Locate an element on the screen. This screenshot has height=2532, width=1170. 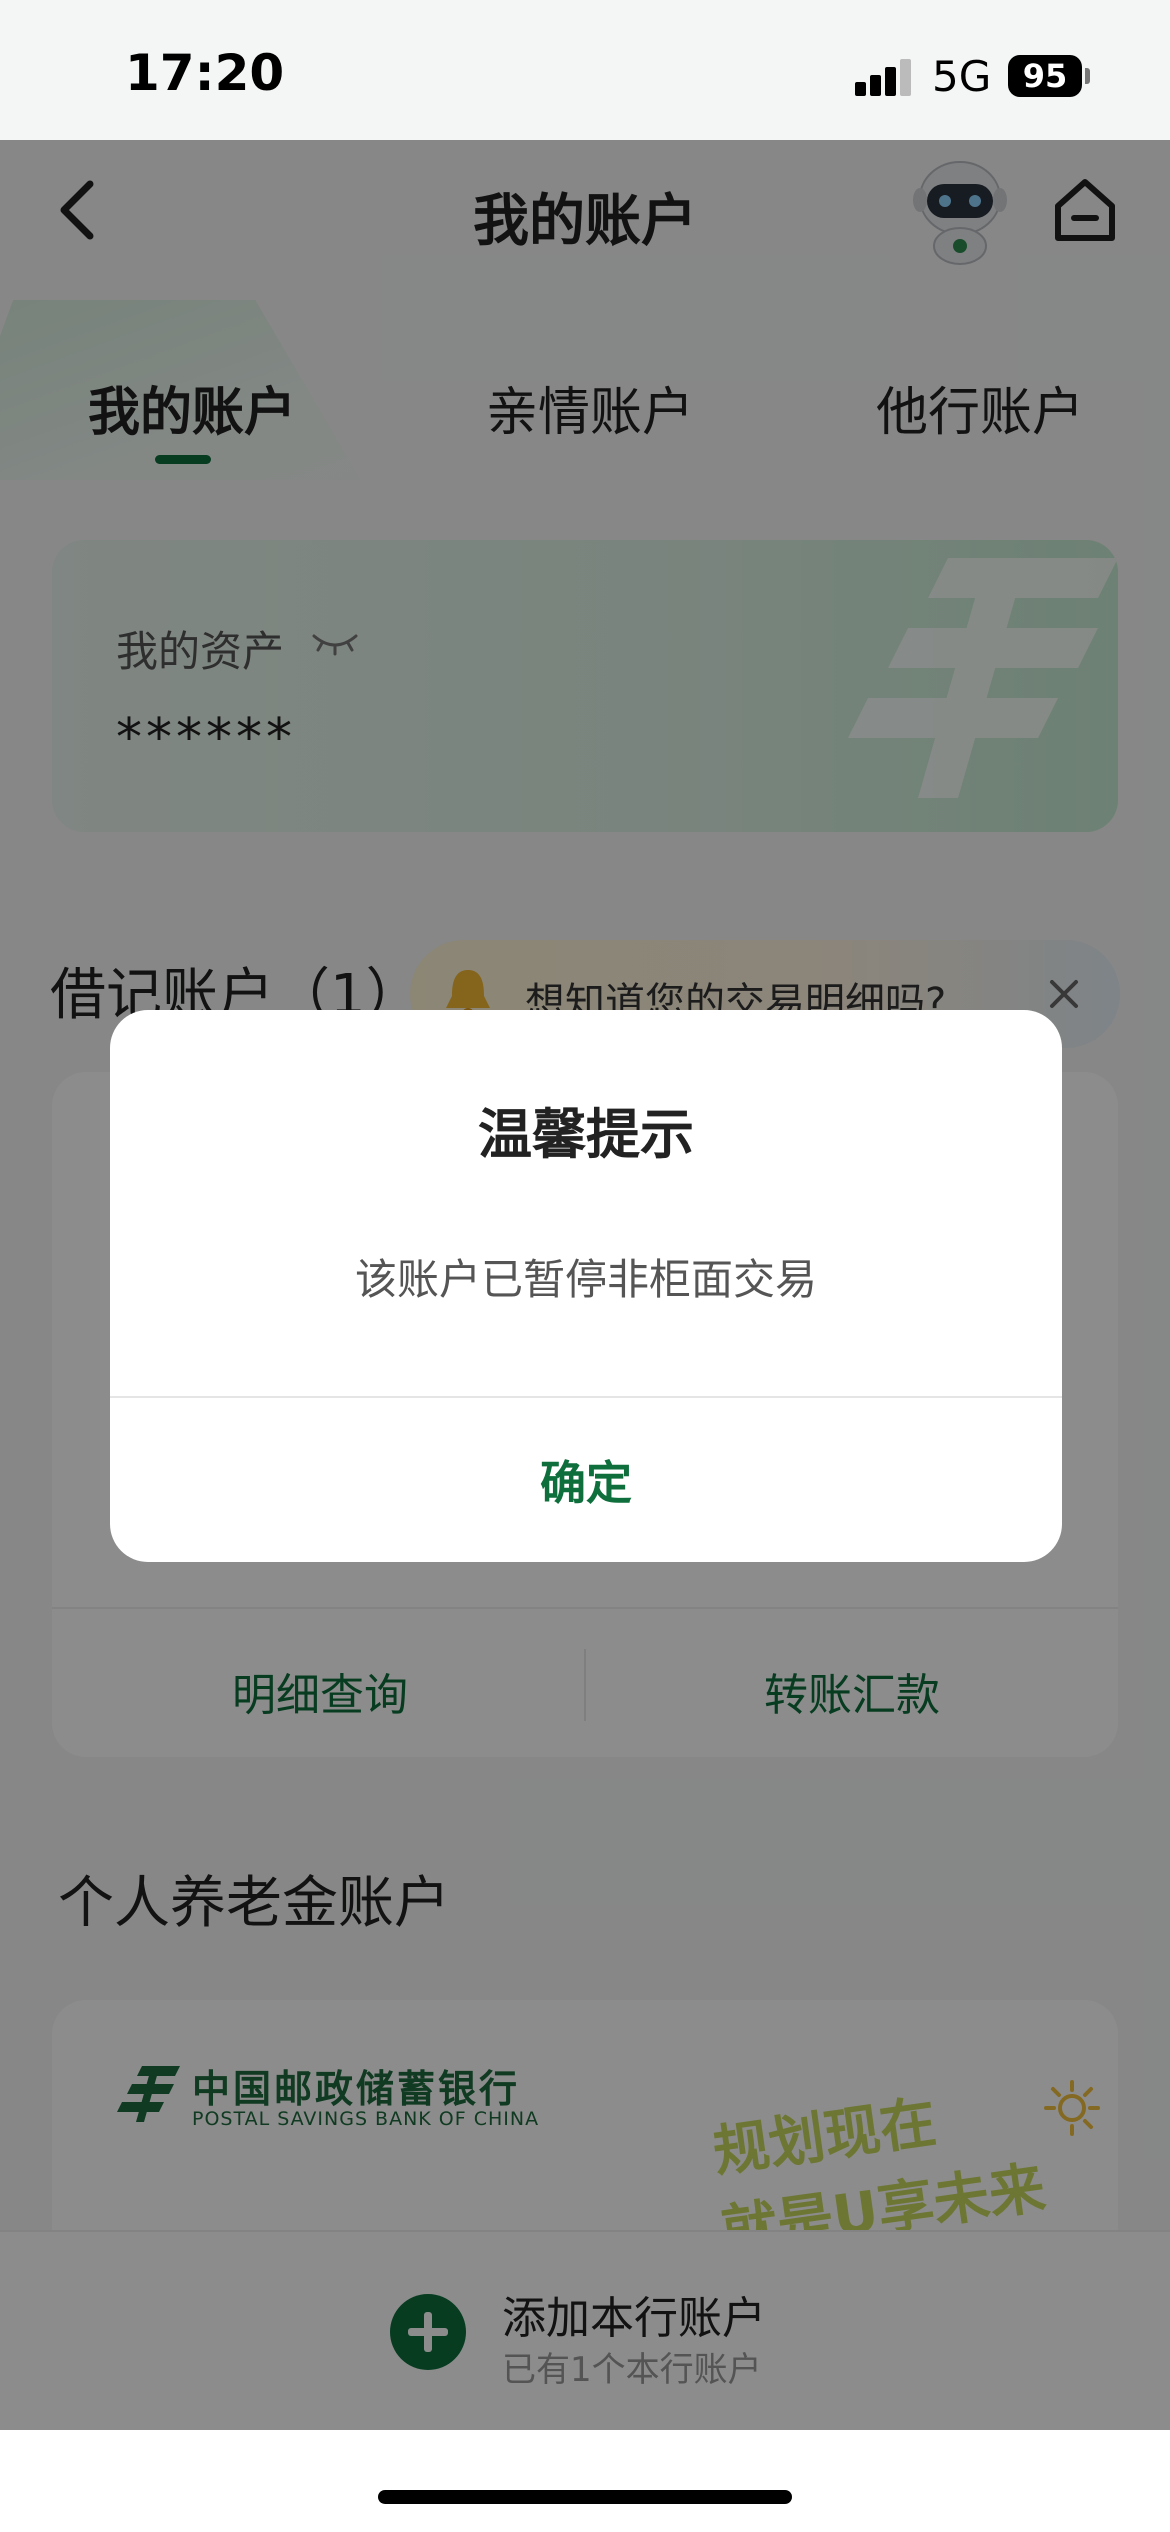
status-bar: 17:20 5G 95 is located at coordinates (585, 70).